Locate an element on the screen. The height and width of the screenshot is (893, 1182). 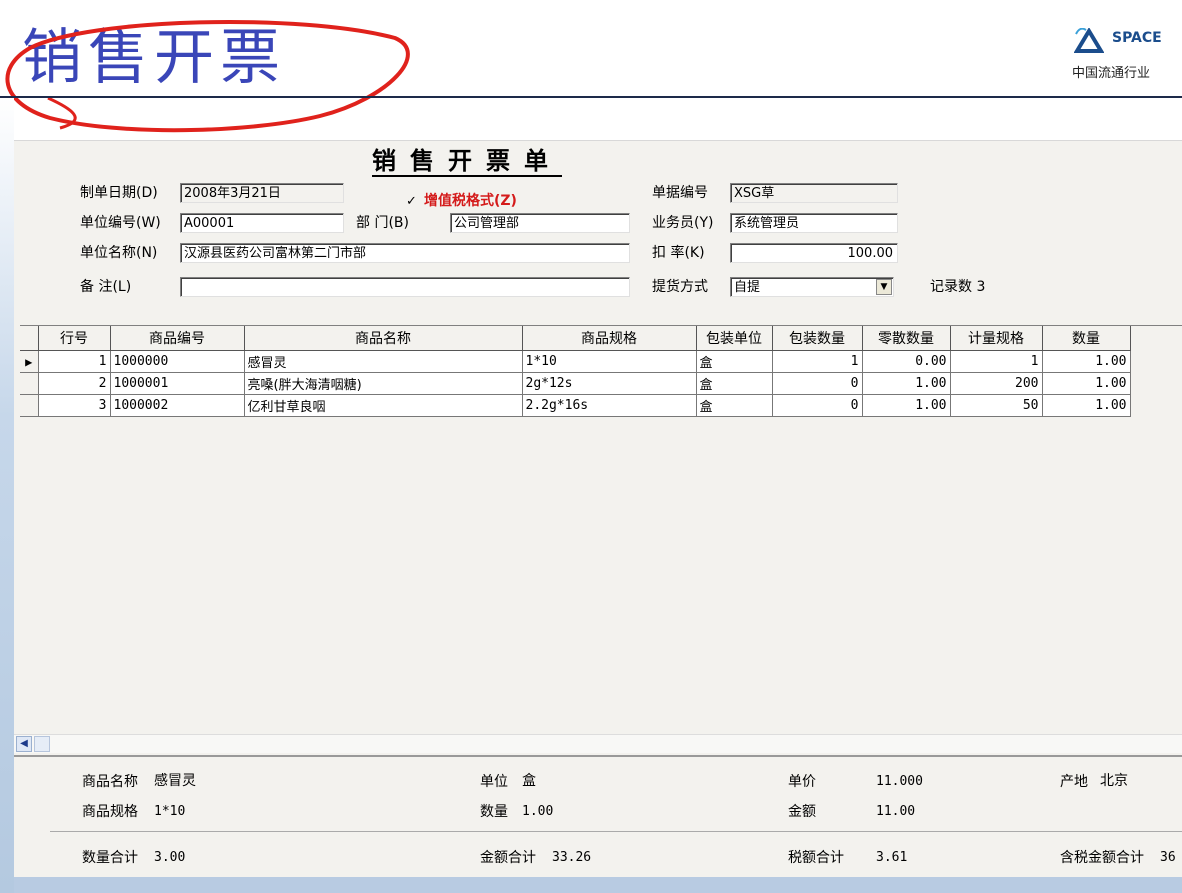
row-indicator is located at coordinates (29, 383).